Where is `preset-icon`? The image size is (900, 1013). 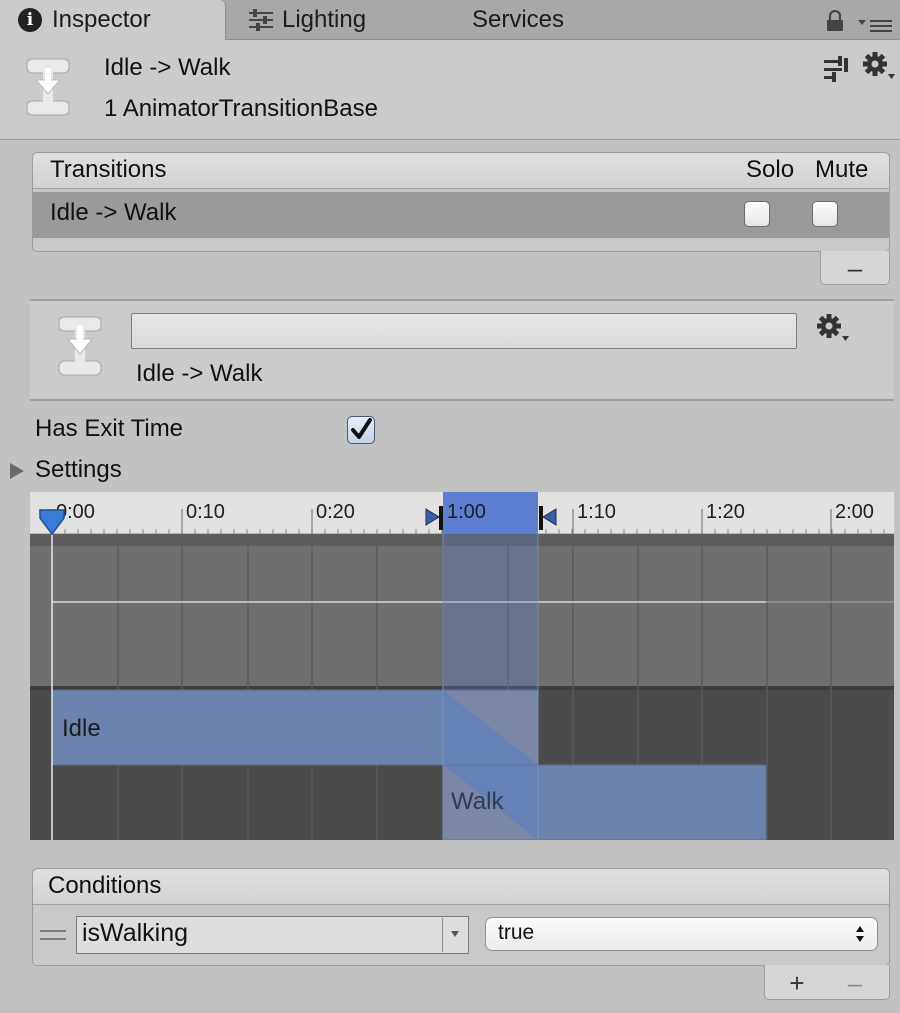
preset-icon is located at coordinates (836, 68).